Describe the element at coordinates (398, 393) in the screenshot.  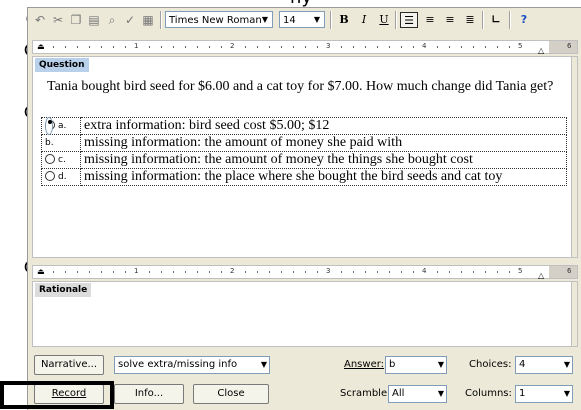
I see `scramble-value: All` at that location.